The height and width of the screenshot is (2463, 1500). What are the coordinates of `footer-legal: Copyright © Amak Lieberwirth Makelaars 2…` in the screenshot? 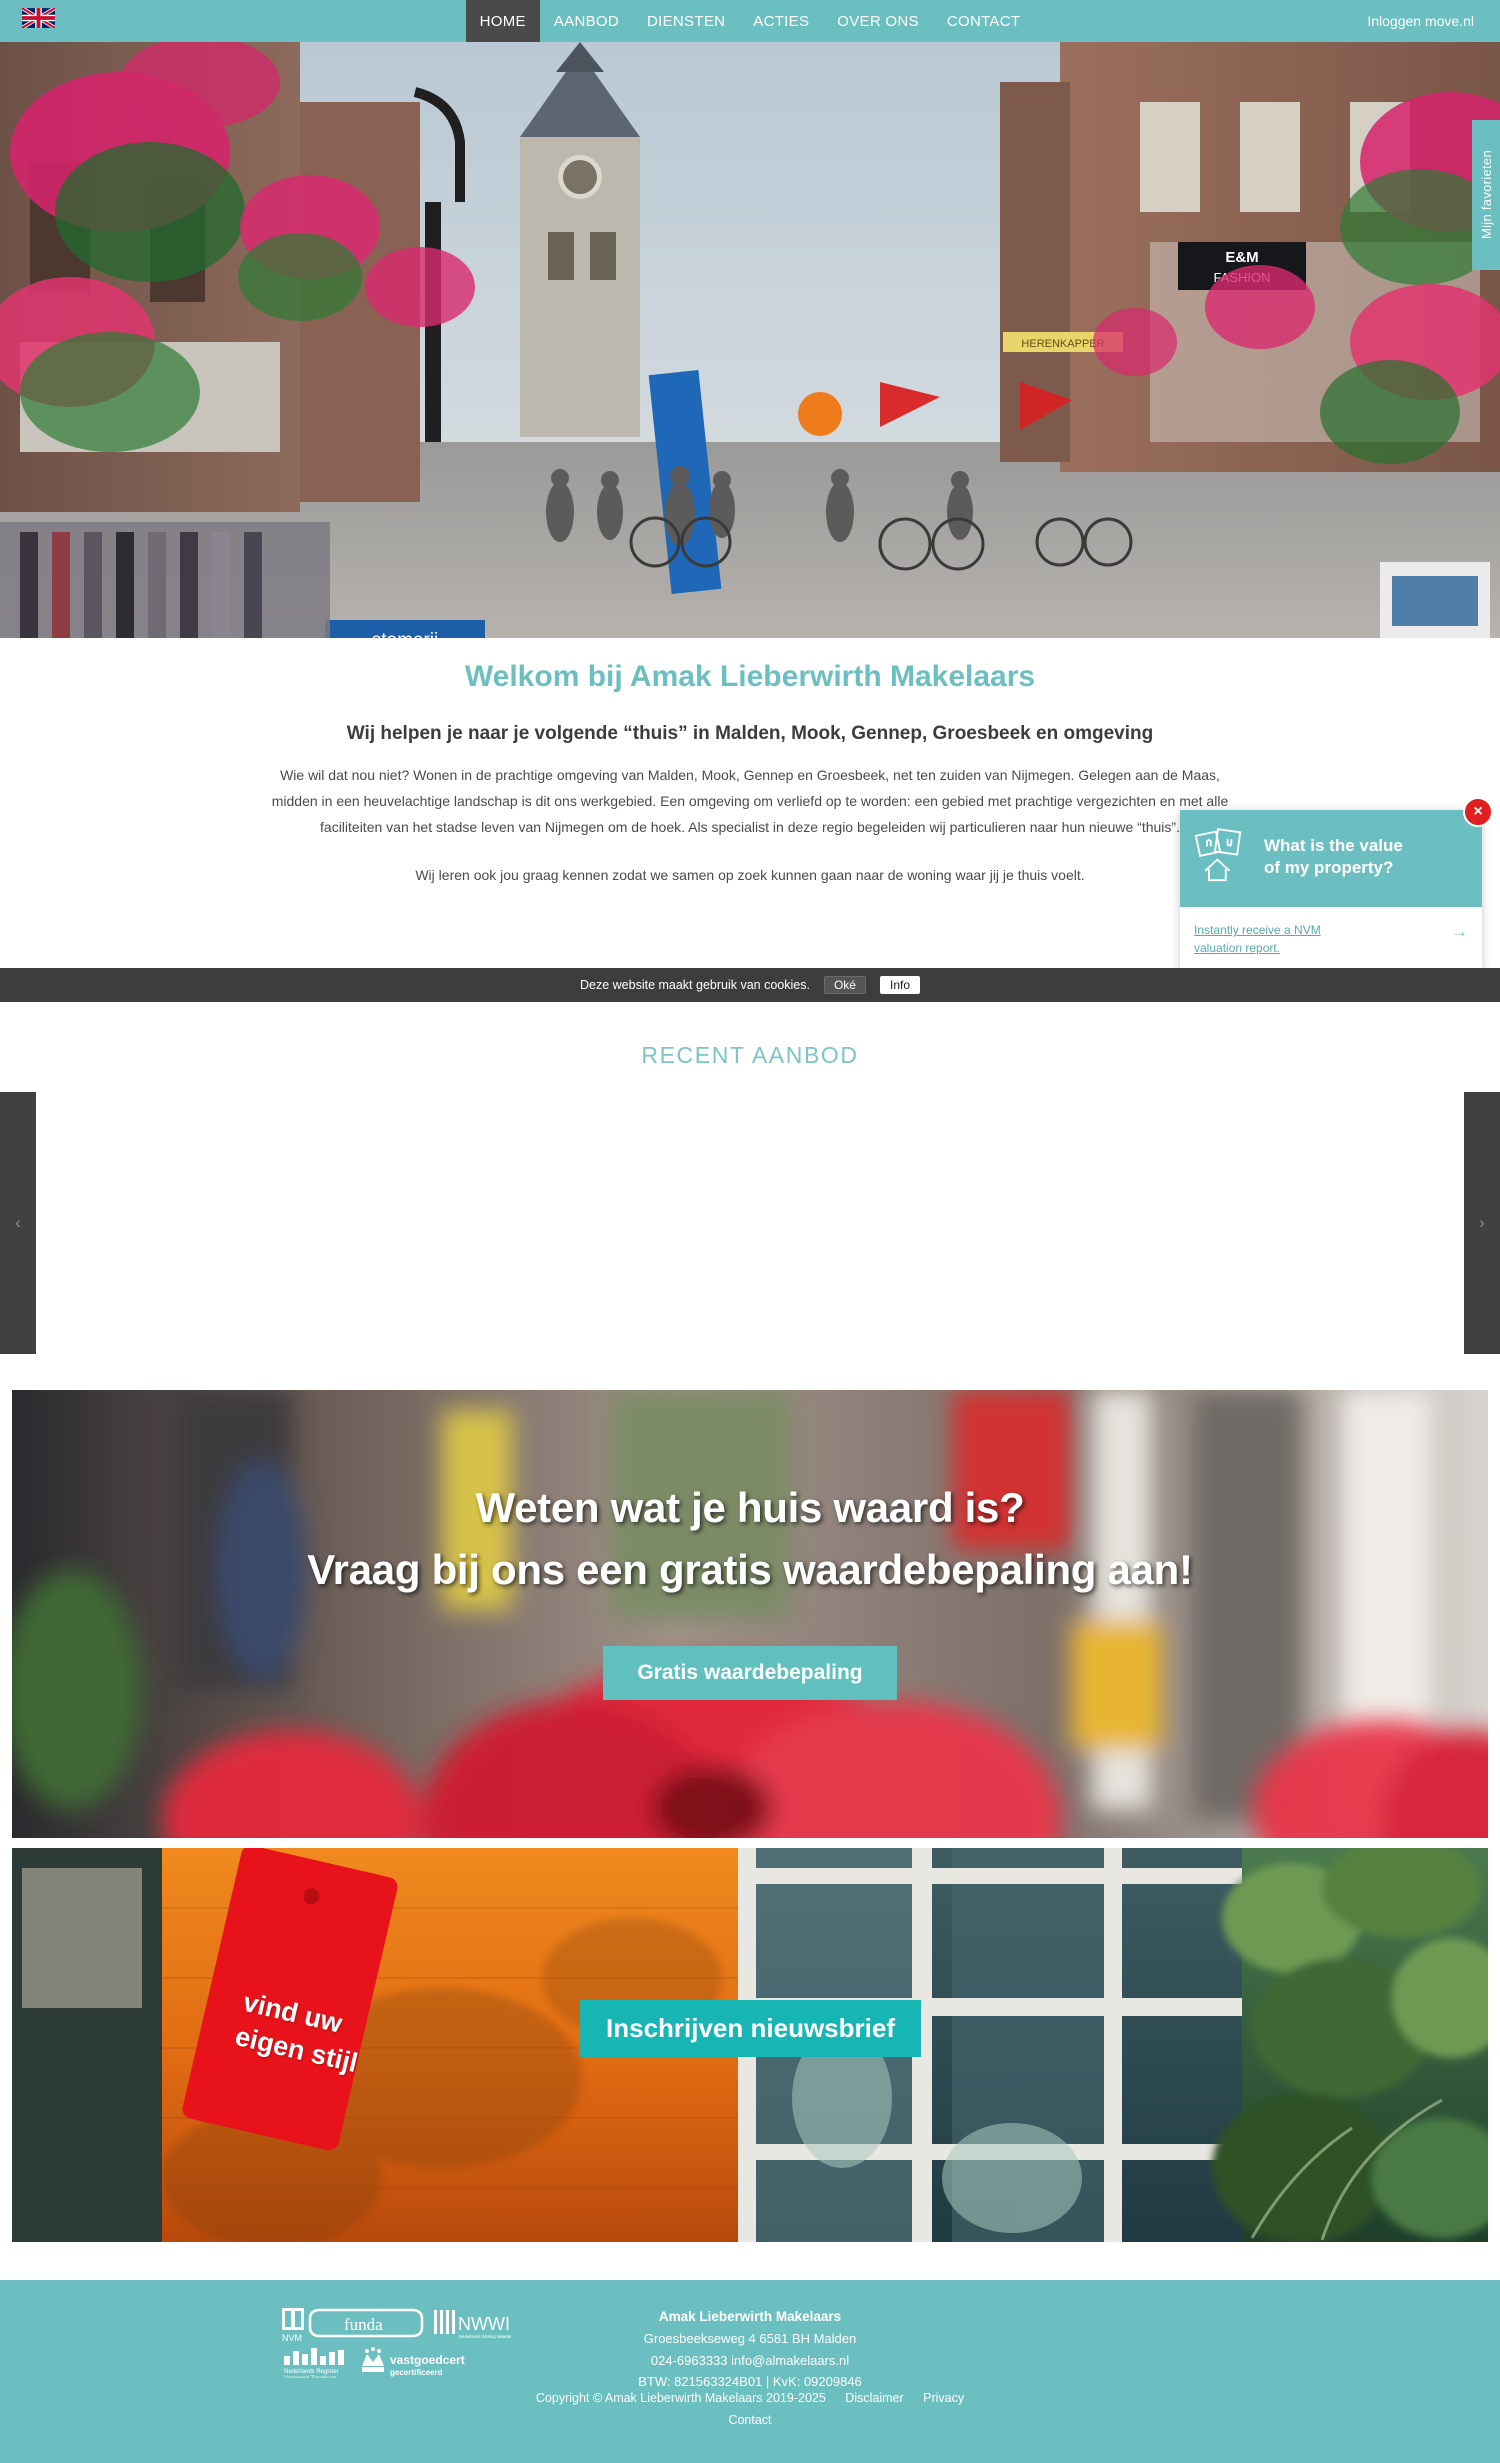 It's located at (750, 2410).